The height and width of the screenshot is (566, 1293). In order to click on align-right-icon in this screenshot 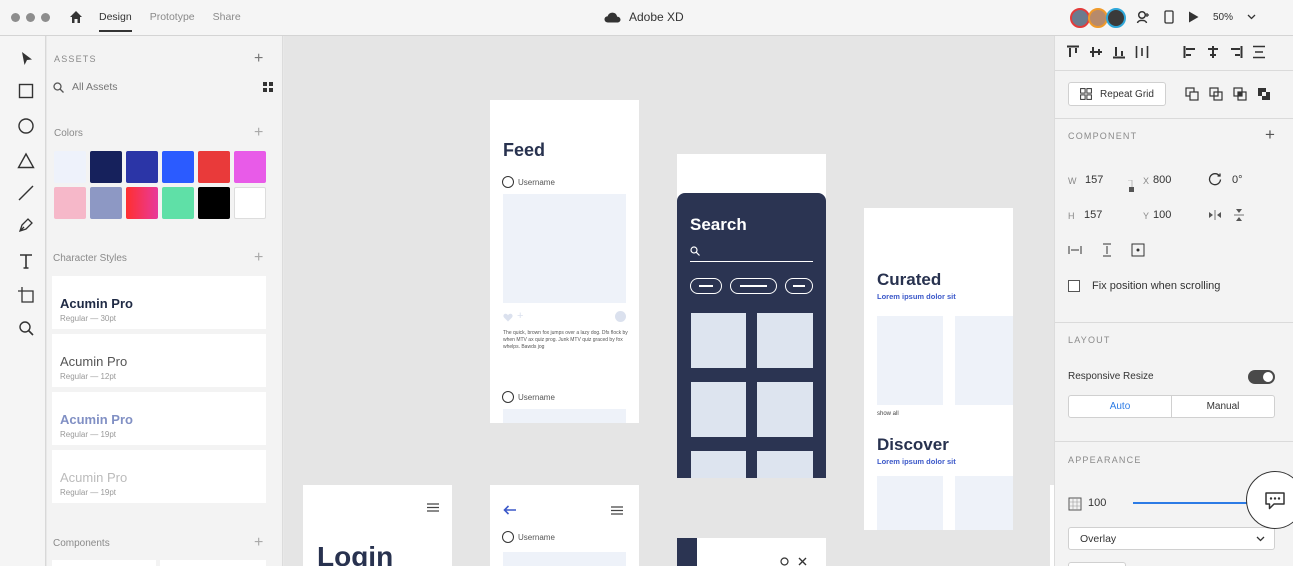, I will do `click(1236, 52)`.